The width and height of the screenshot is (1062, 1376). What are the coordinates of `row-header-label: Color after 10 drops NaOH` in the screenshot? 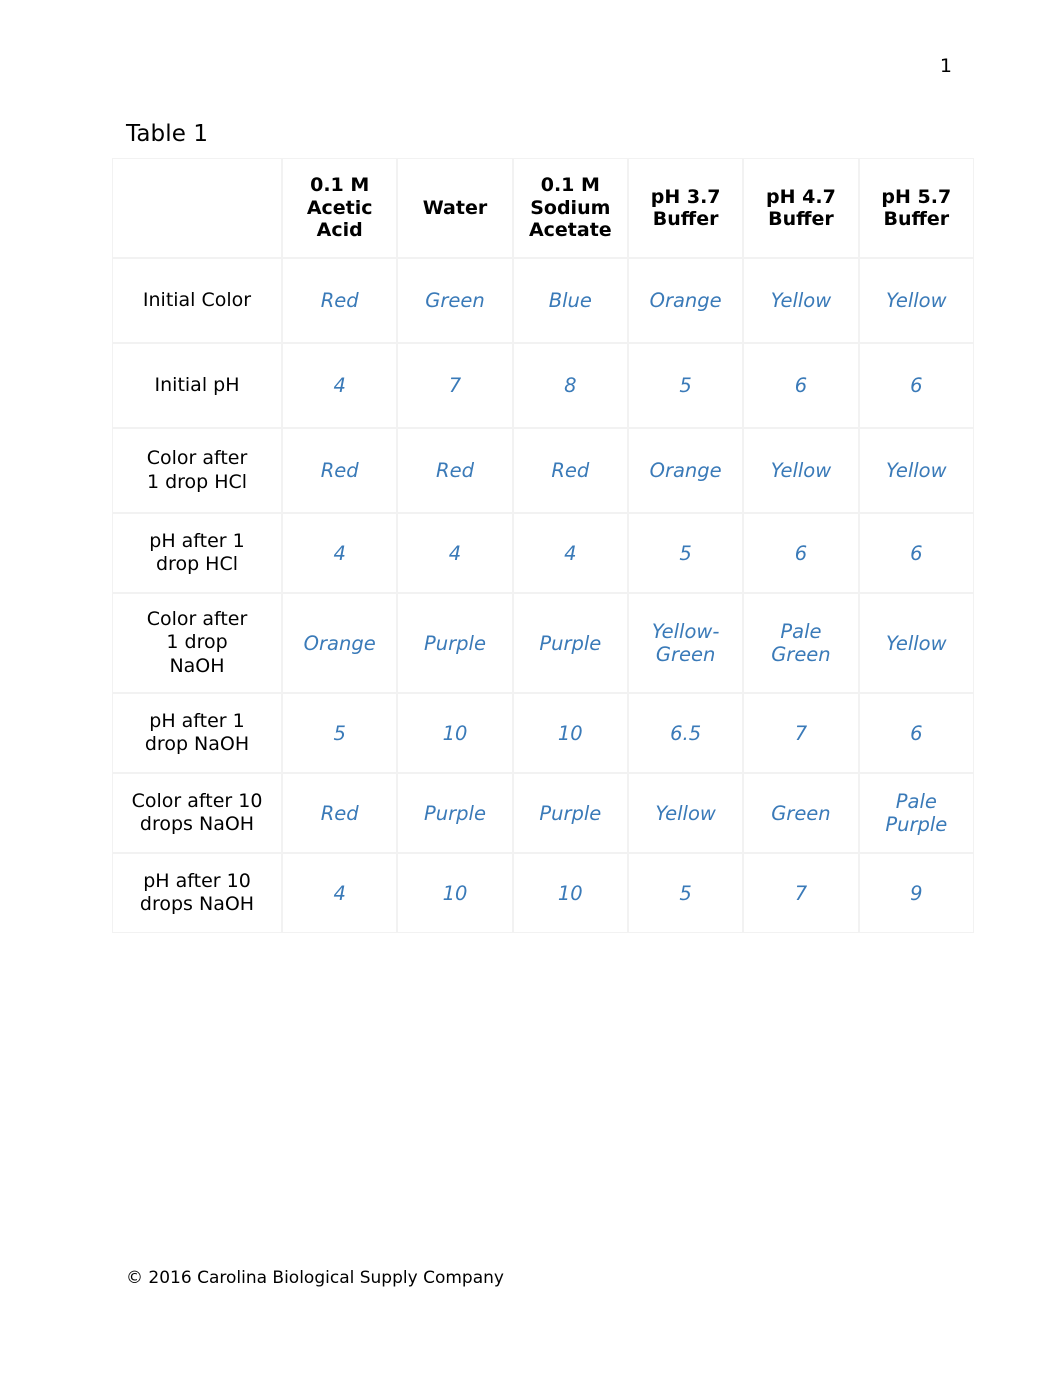 It's located at (197, 813).